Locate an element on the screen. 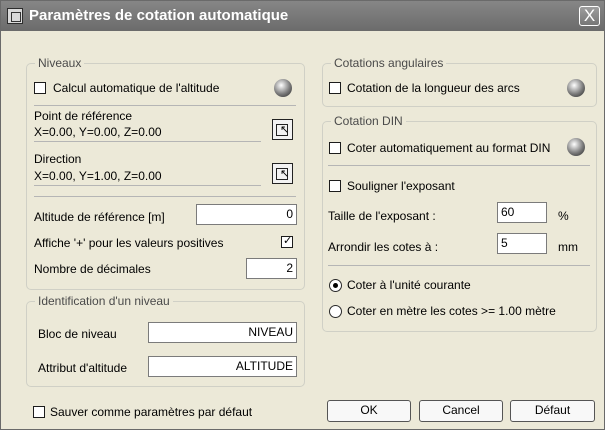 This screenshot has height=430, width=605. save-default-label: Sauver comme paramètres par défaut is located at coordinates (151, 412).